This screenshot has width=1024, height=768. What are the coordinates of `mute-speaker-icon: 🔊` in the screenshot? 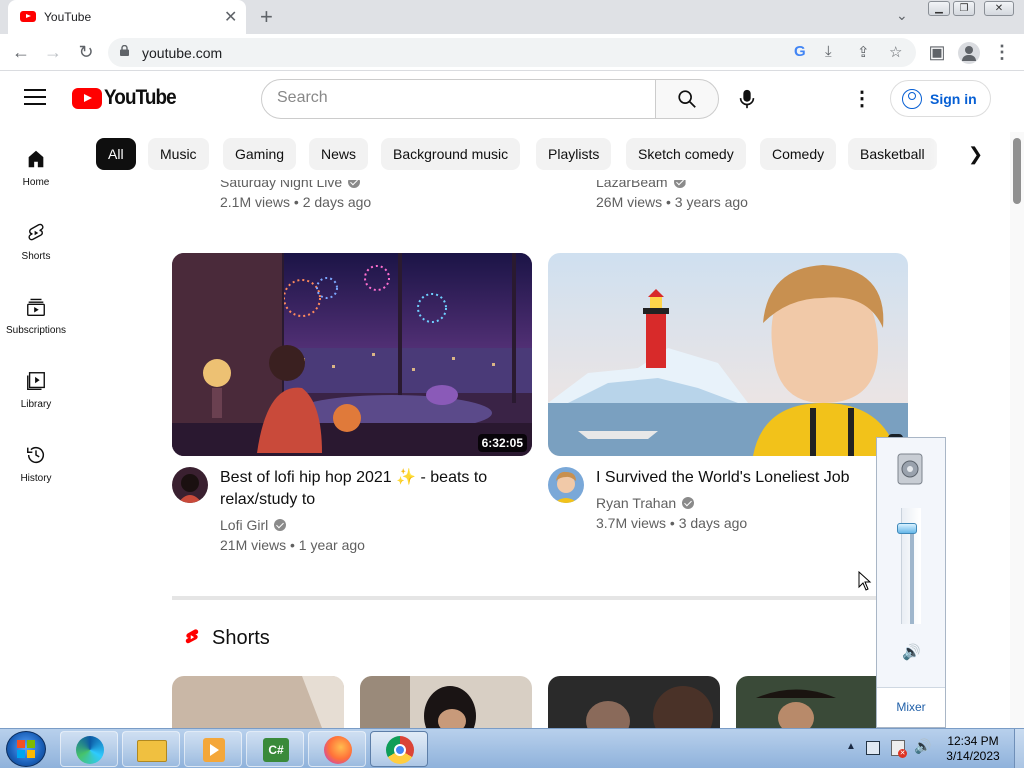 It's located at (911, 652).